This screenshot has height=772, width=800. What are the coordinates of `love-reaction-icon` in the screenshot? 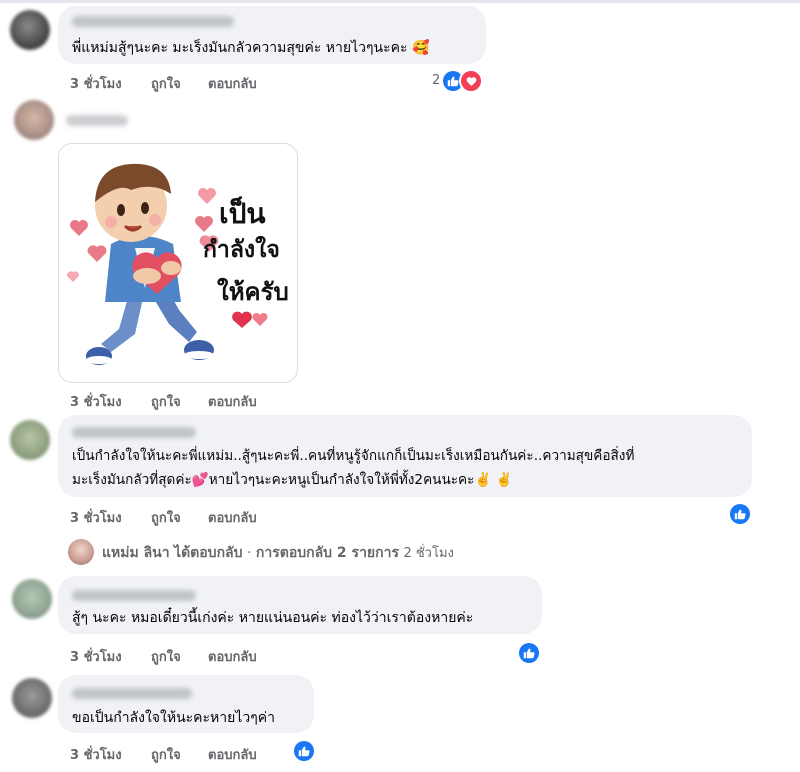 It's located at (471, 81).